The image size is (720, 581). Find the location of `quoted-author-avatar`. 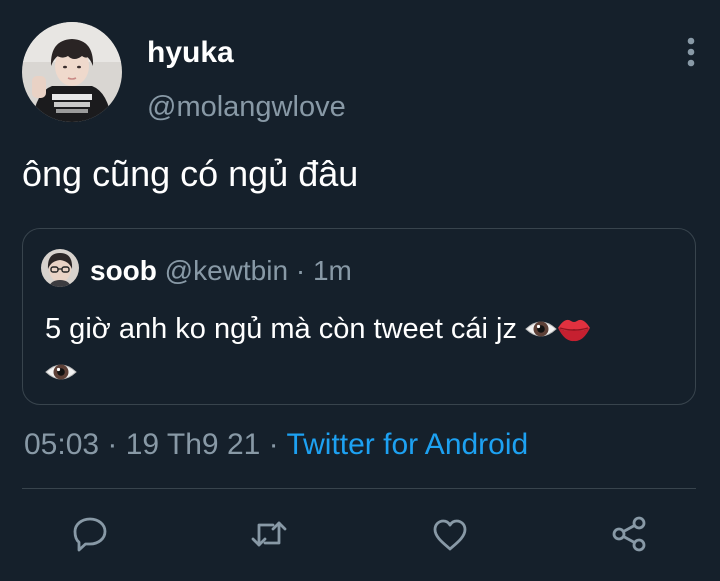

quoted-author-avatar is located at coordinates (60, 268).